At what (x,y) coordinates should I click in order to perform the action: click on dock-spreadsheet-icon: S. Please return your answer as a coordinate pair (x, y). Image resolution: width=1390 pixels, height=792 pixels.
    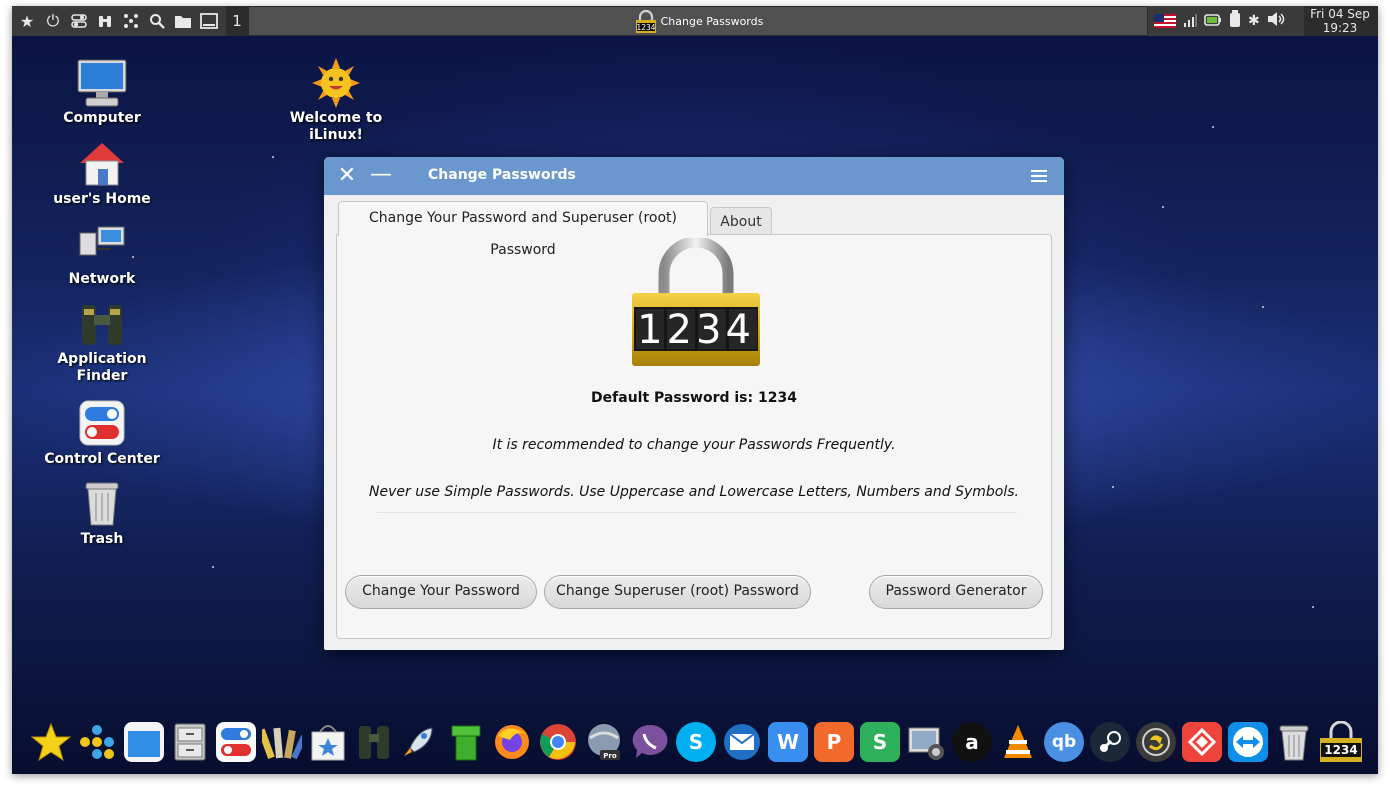
    Looking at the image, I should click on (880, 742).